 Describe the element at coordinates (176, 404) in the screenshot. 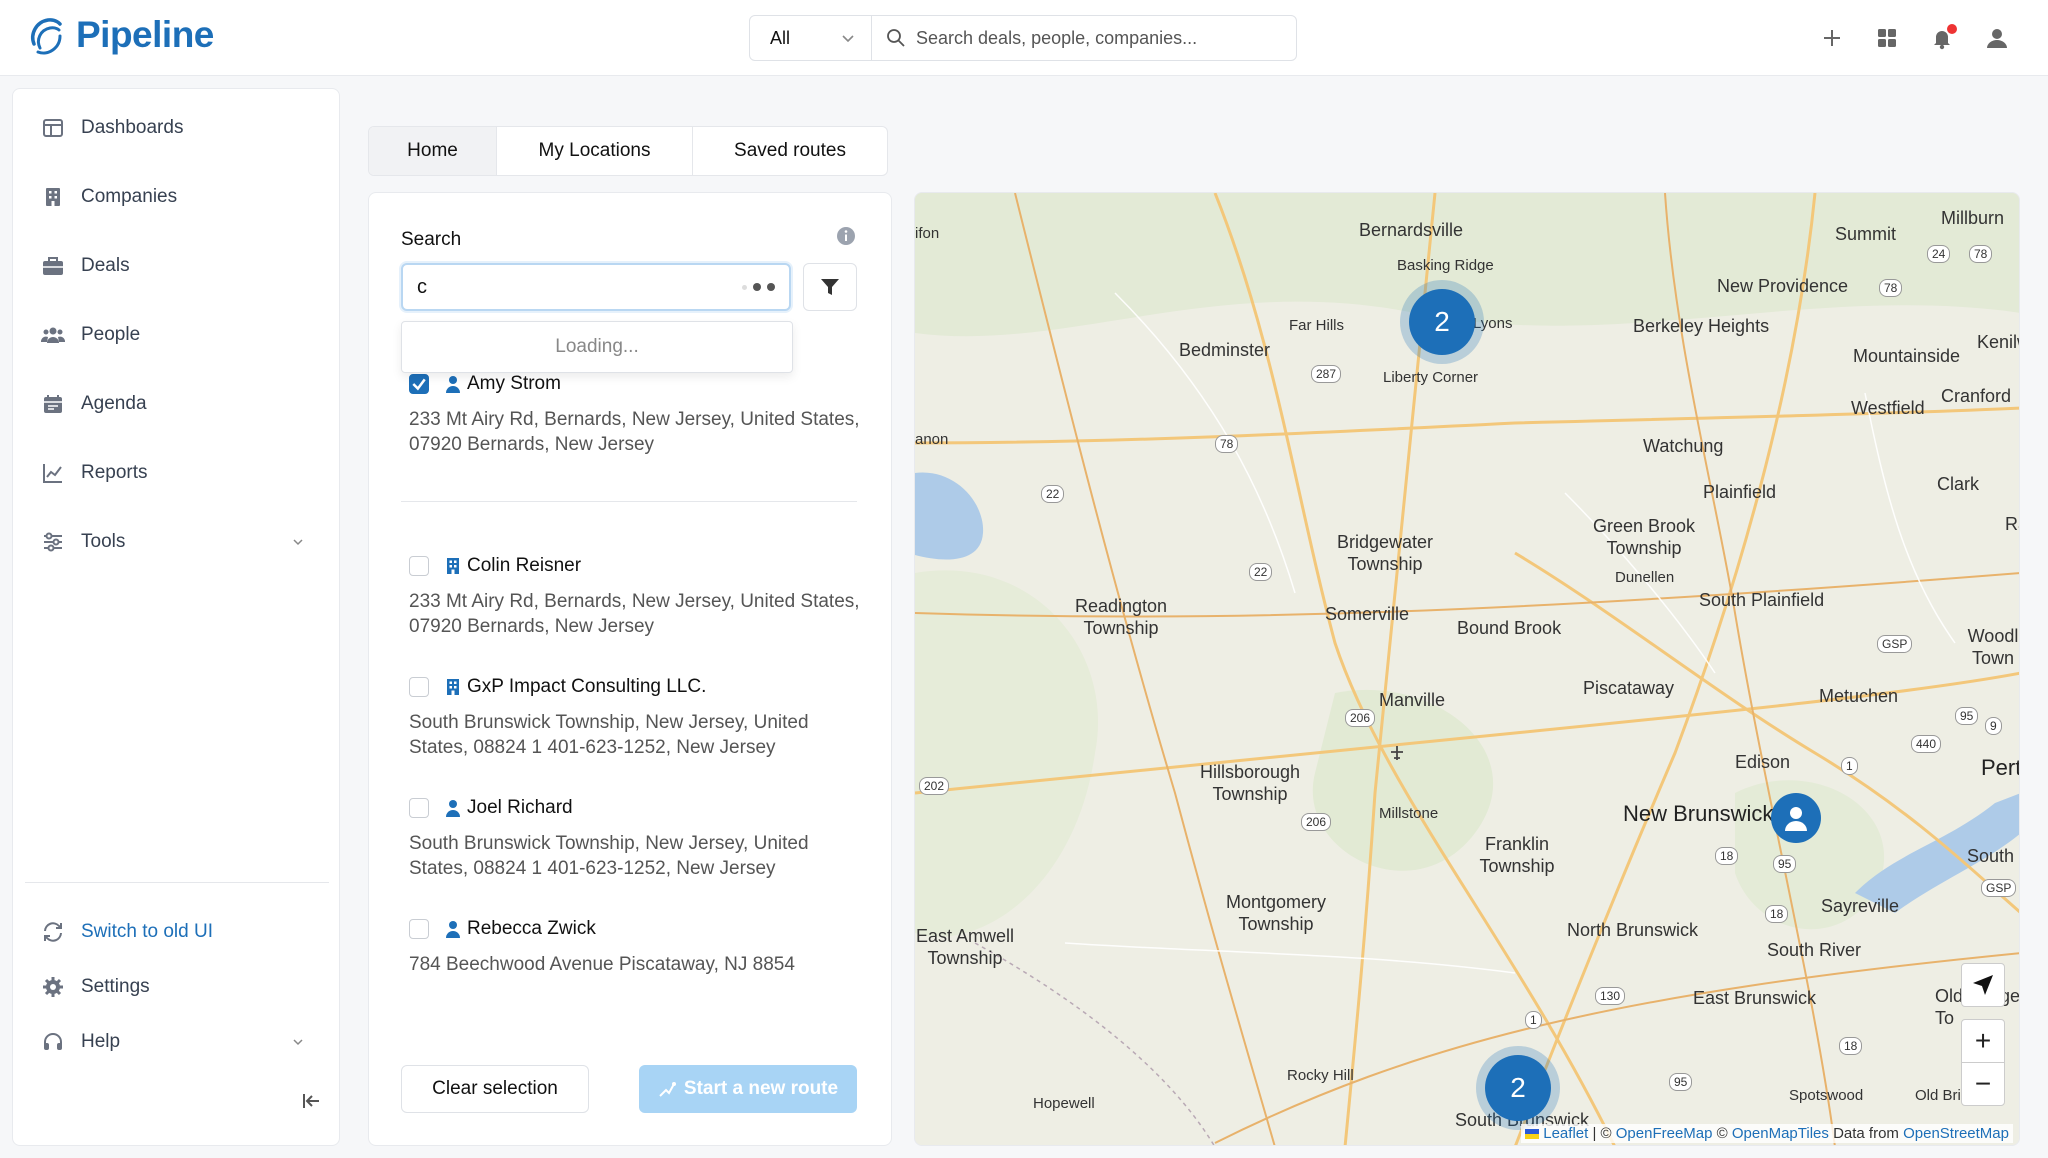

I see `sidebar-item-agenda: Agenda` at that location.